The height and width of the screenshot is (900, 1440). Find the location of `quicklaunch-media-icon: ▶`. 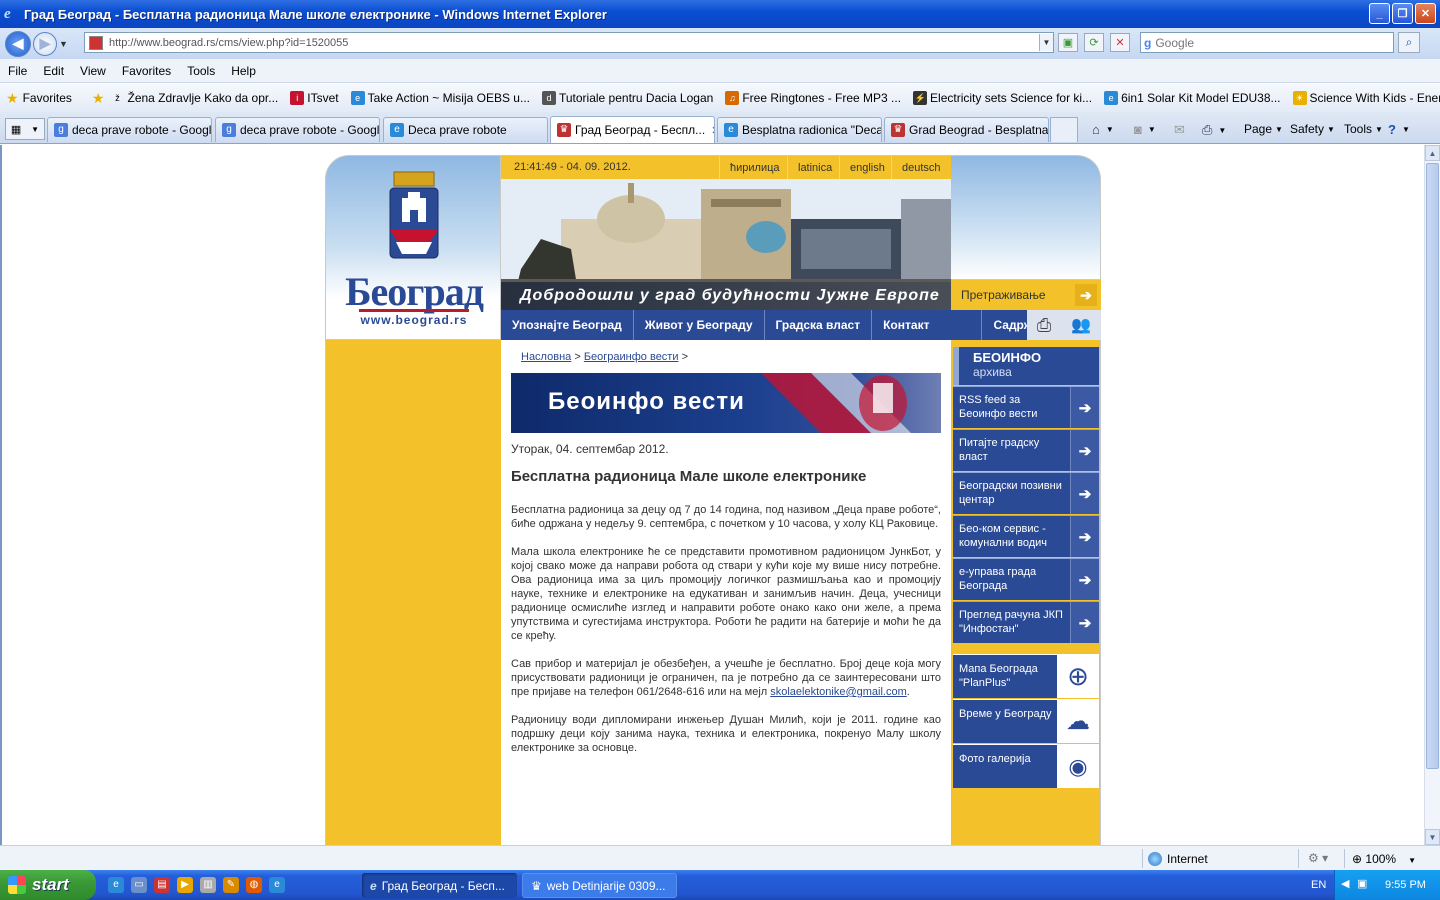

quicklaunch-media-icon: ▶ is located at coordinates (185, 885).